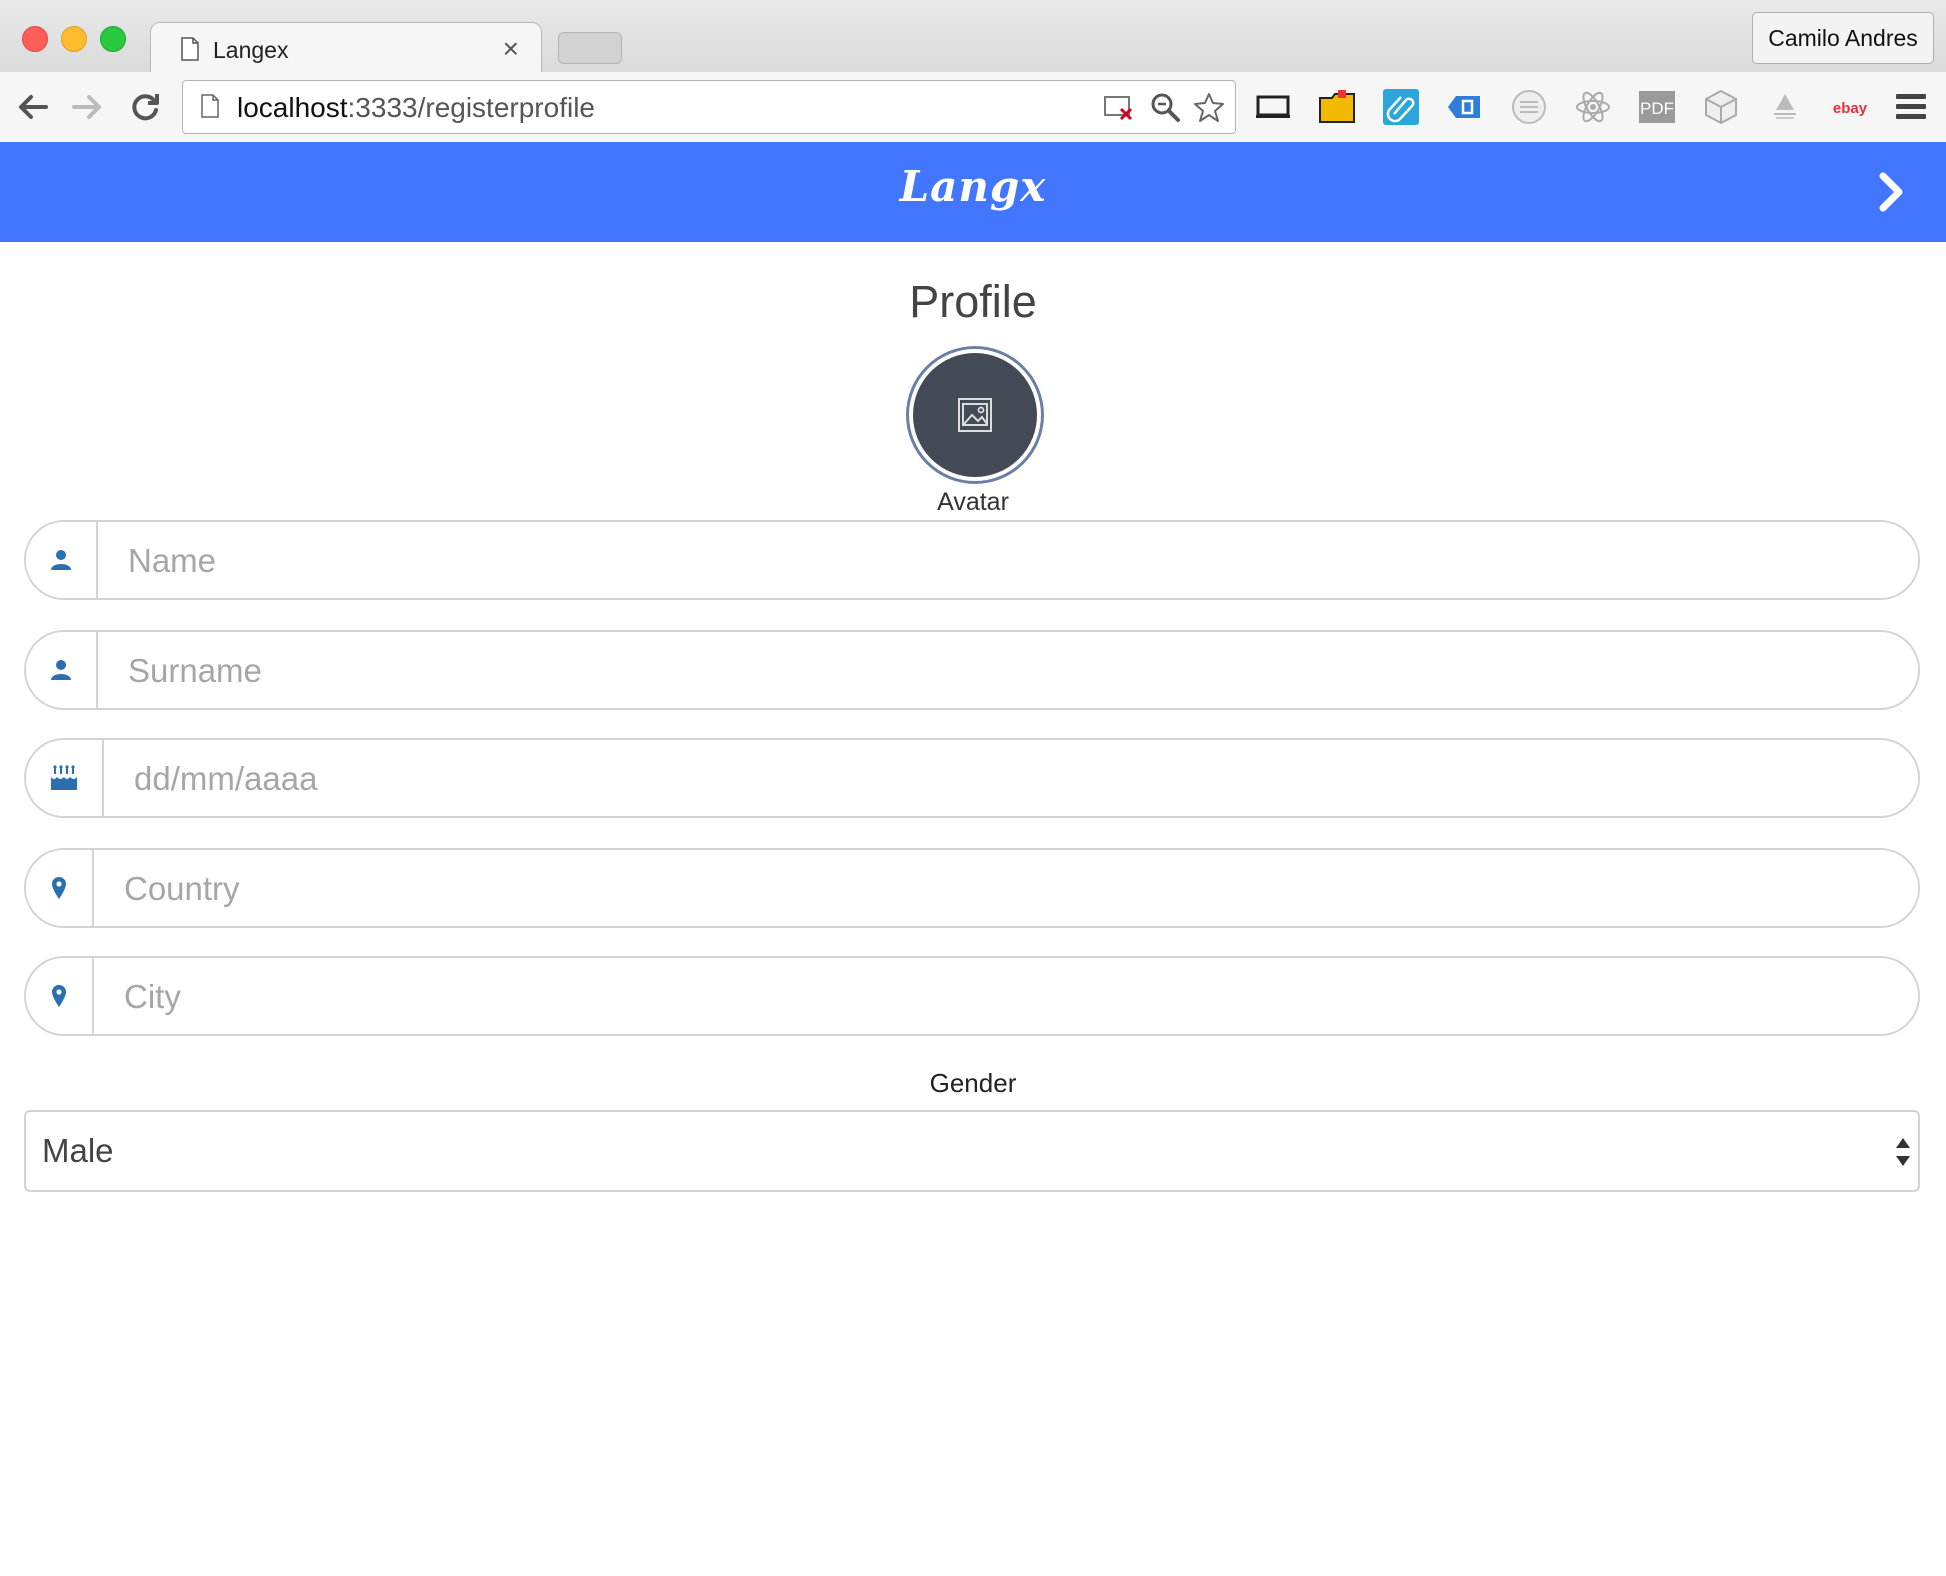  What do you see at coordinates (1004, 779) in the screenshot?
I see `birthdate-input` at bounding box center [1004, 779].